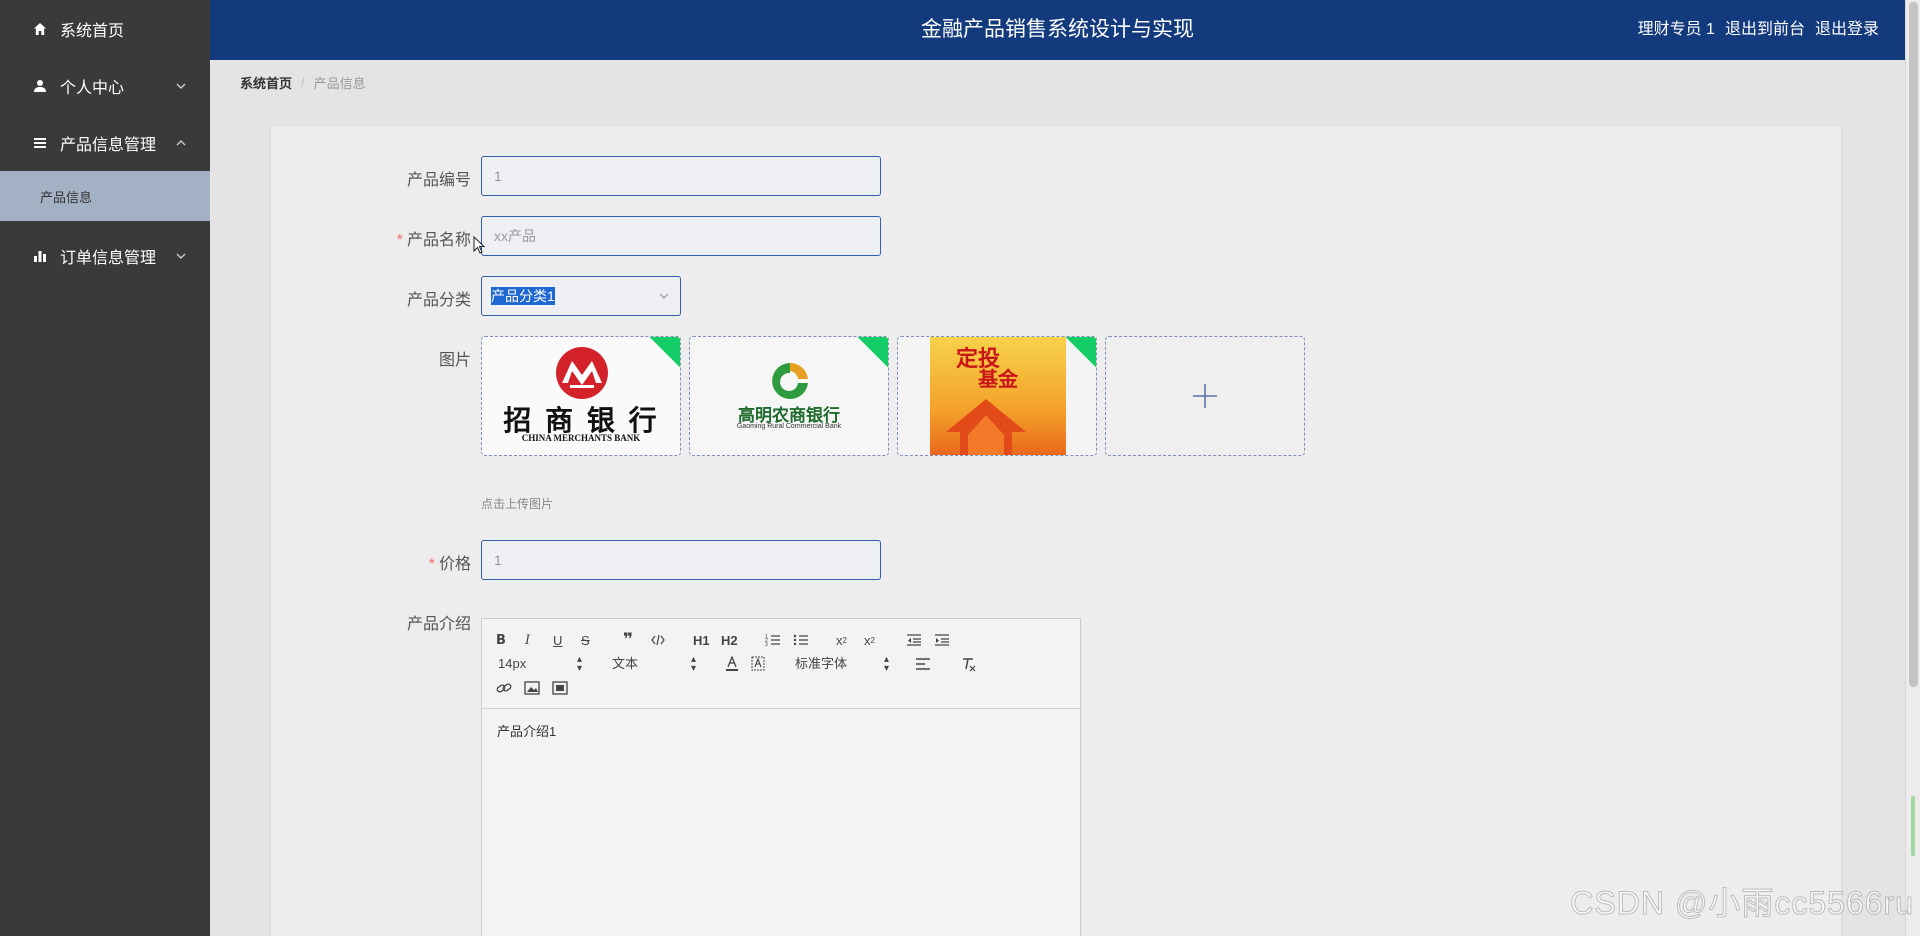 This screenshot has width=1920, height=936. Describe the element at coordinates (105, 468) in the screenshot. I see `sidebar: 系统首页 个人中心 产品信息管理 产品信息 订单信息管理` at that location.